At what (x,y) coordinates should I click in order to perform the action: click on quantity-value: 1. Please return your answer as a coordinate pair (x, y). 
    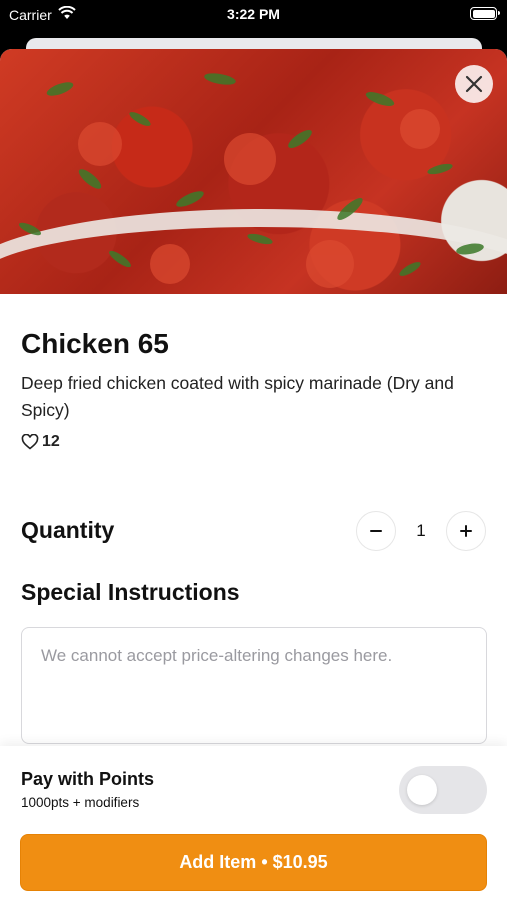
    Looking at the image, I should click on (421, 530).